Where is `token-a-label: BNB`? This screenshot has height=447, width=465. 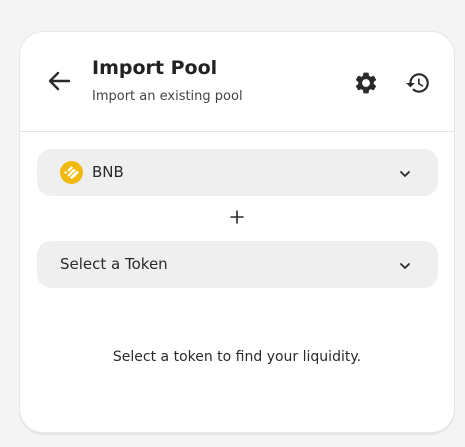 token-a-label: BNB is located at coordinates (108, 172).